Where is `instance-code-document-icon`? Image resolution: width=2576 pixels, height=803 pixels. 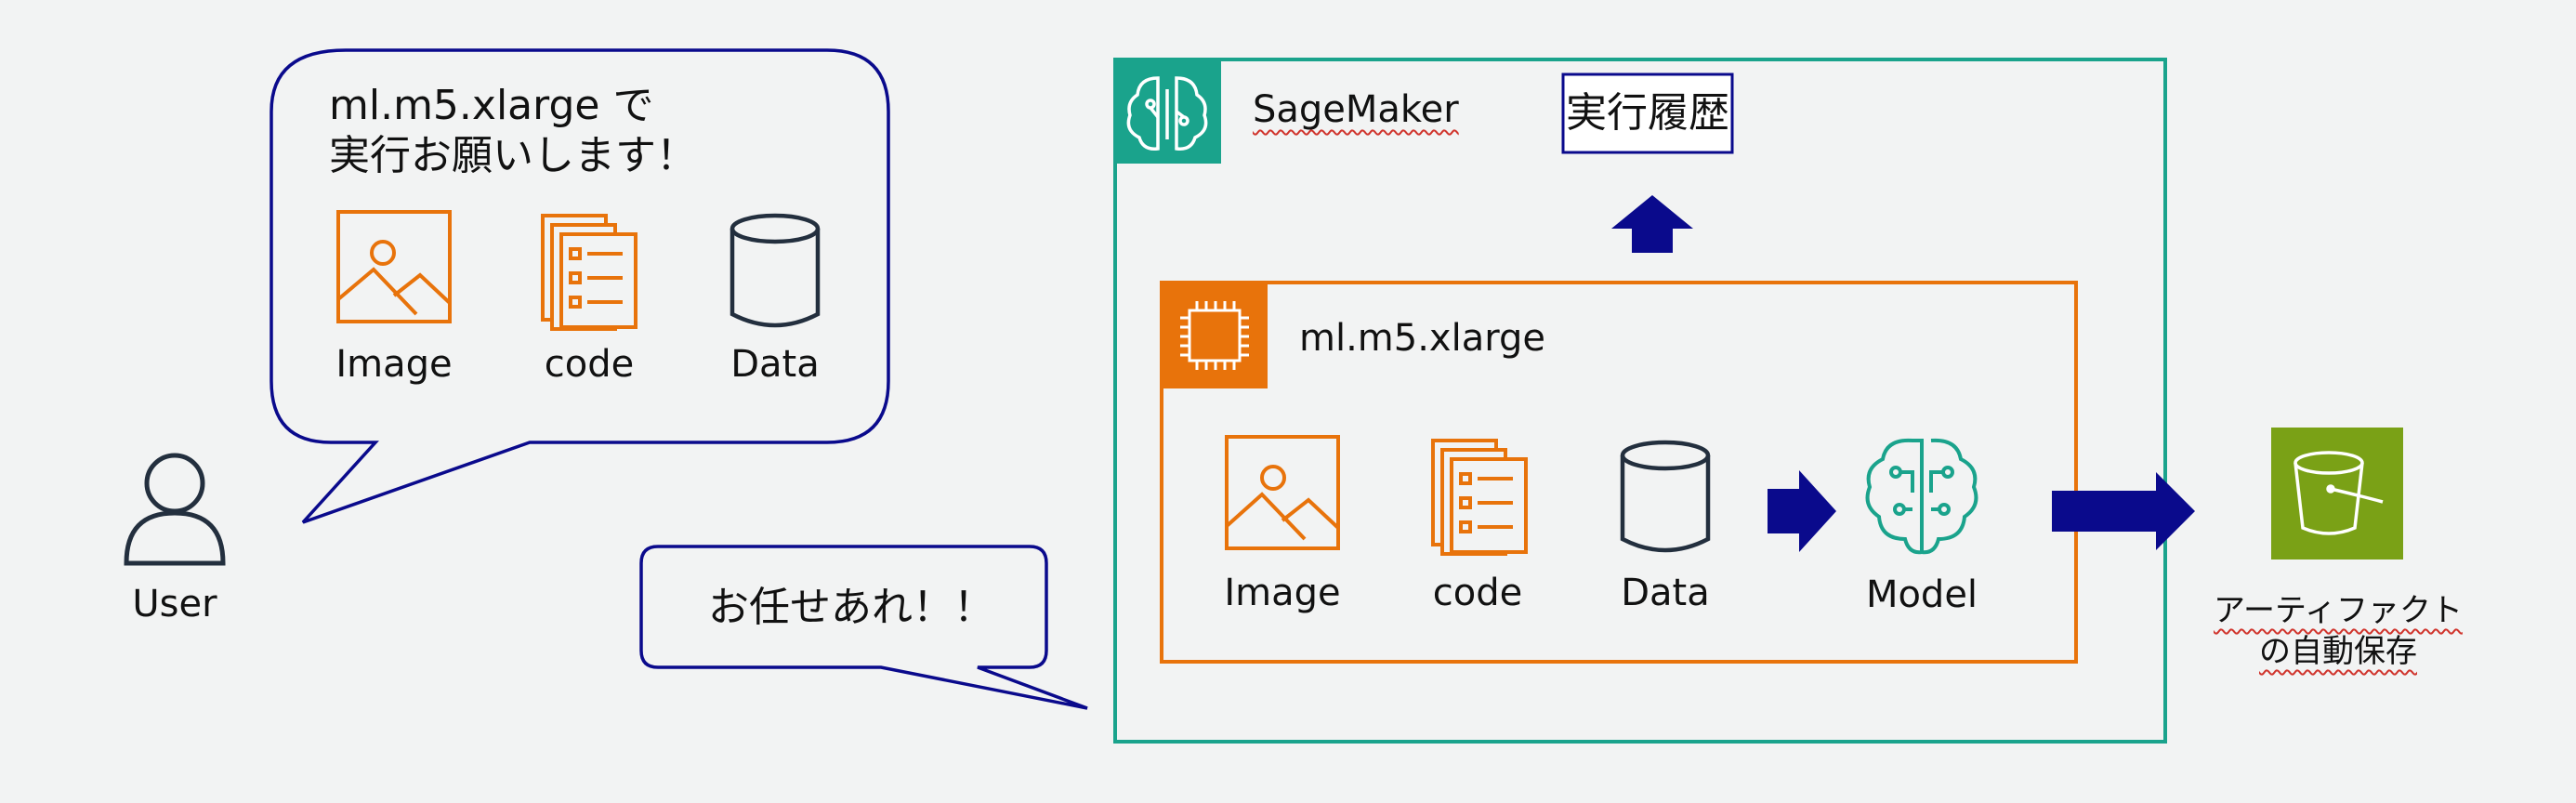 instance-code-document-icon is located at coordinates (1479, 498).